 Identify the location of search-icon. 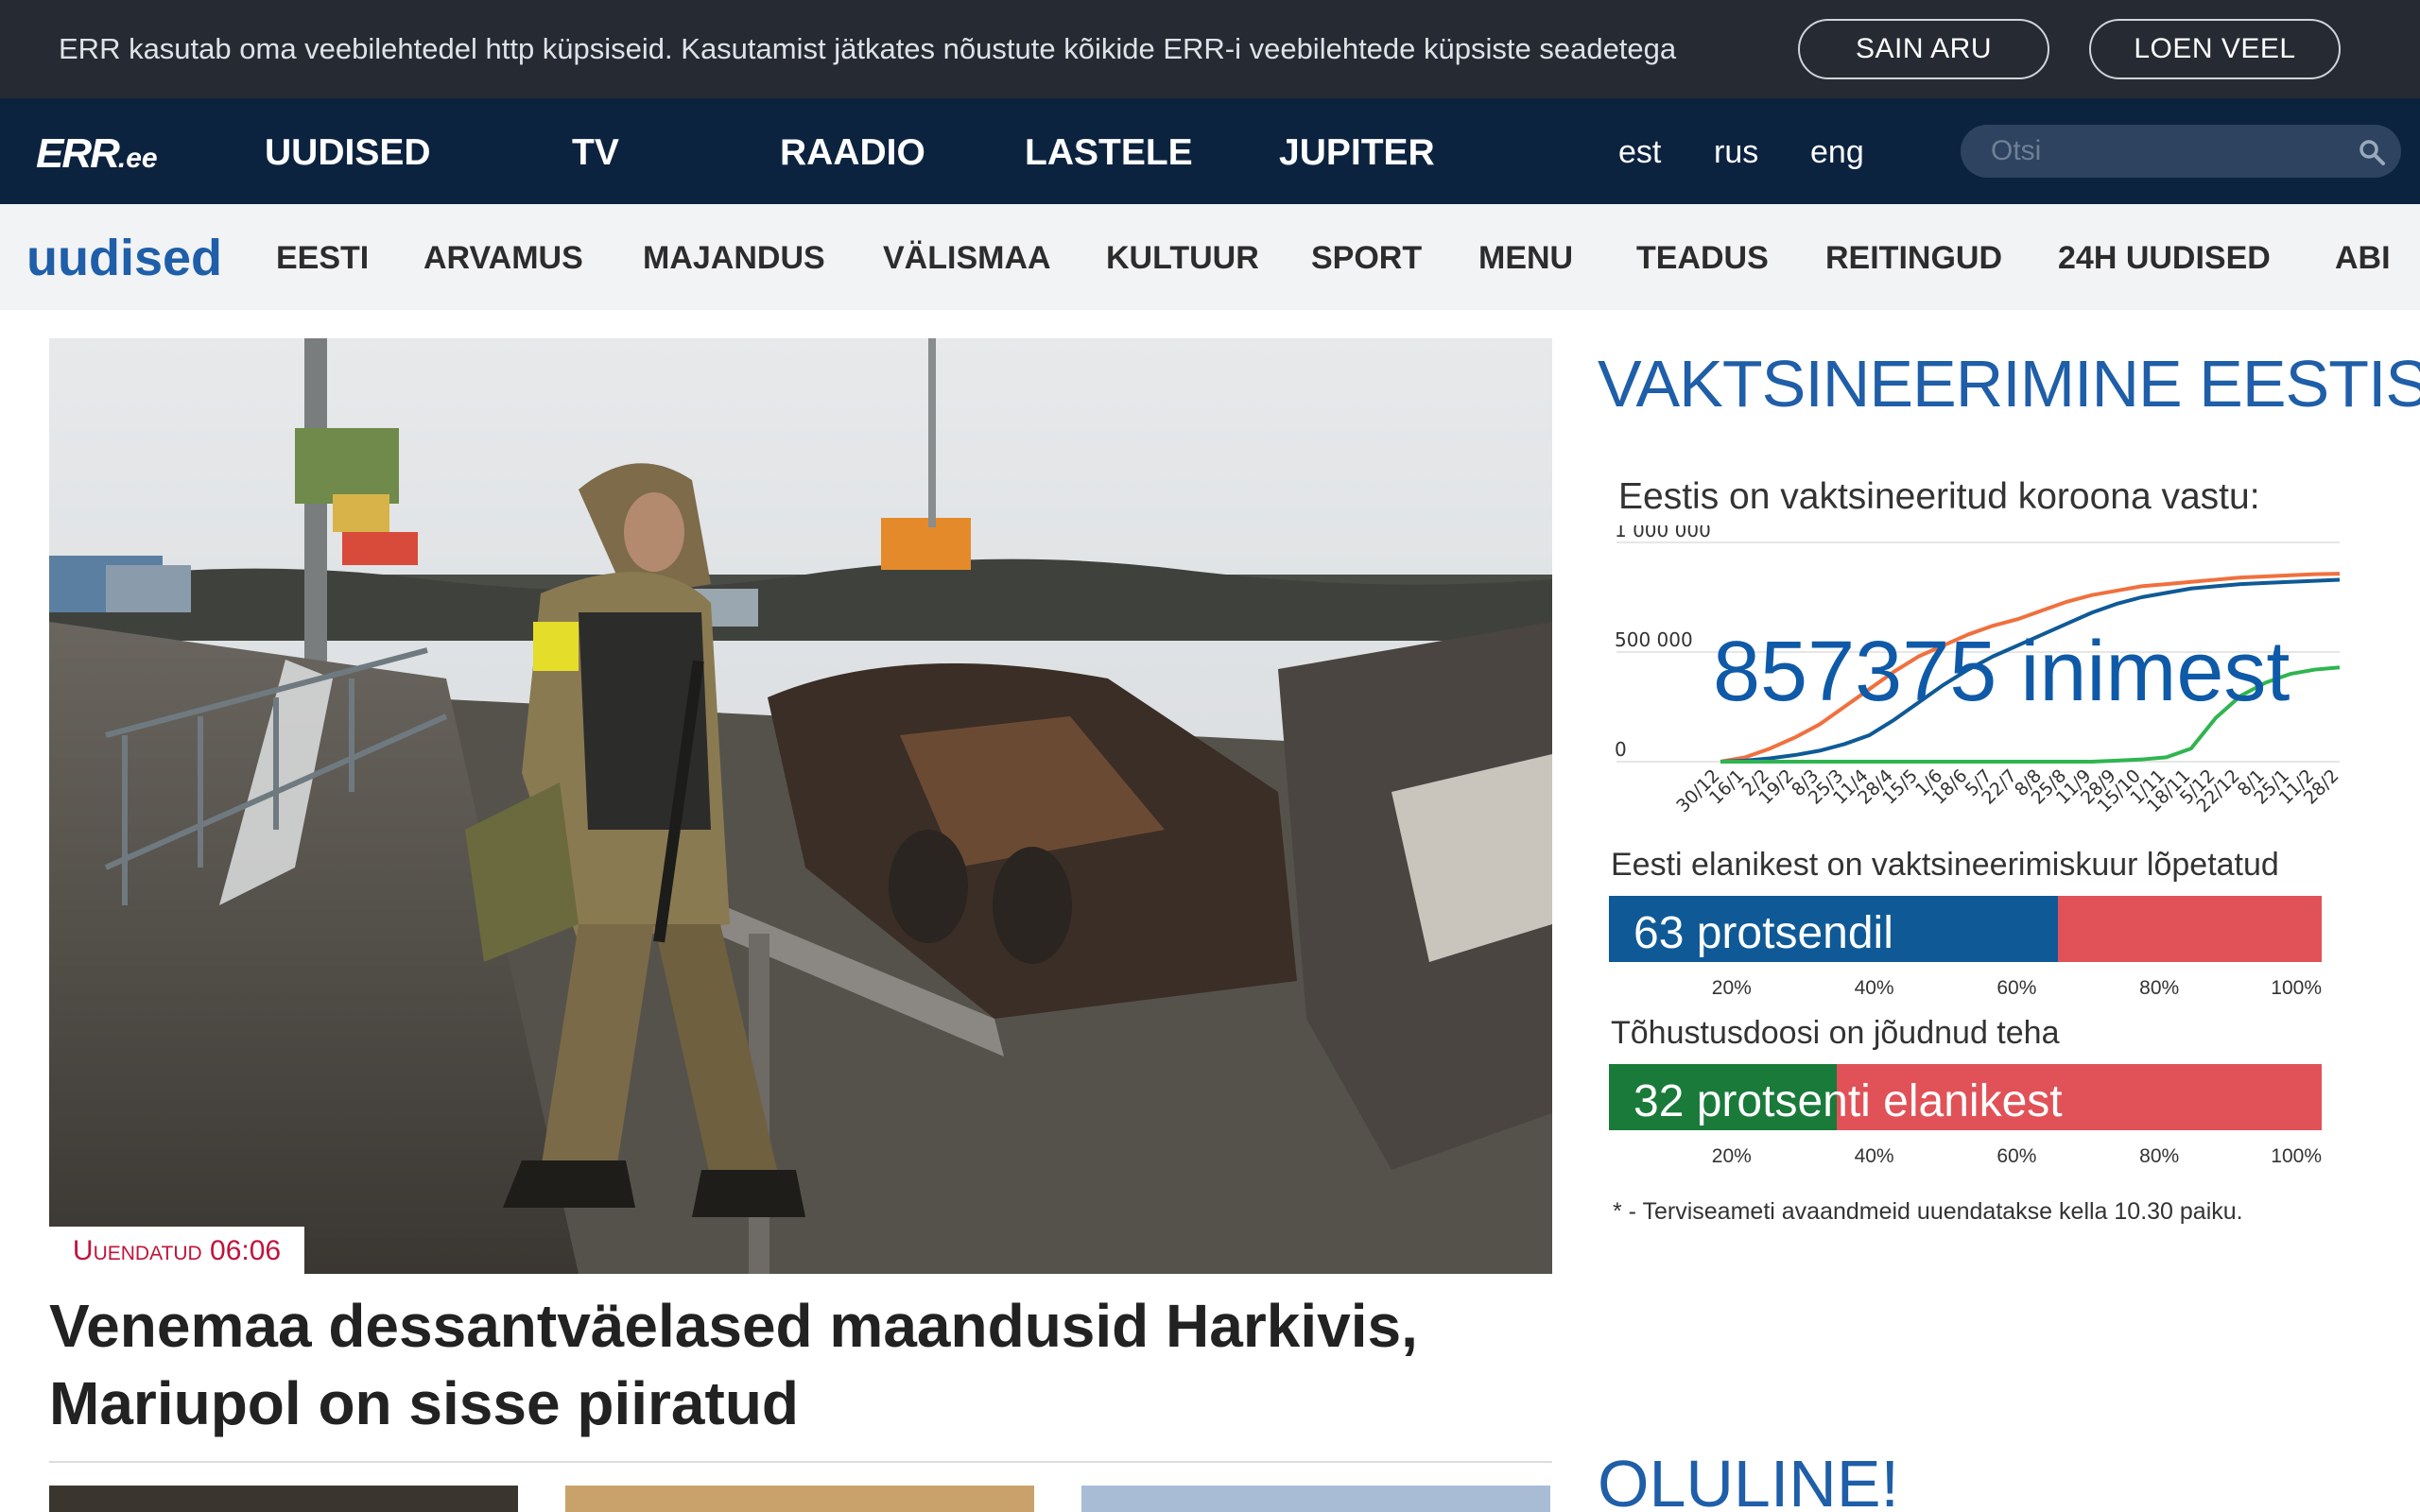
(2372, 152).